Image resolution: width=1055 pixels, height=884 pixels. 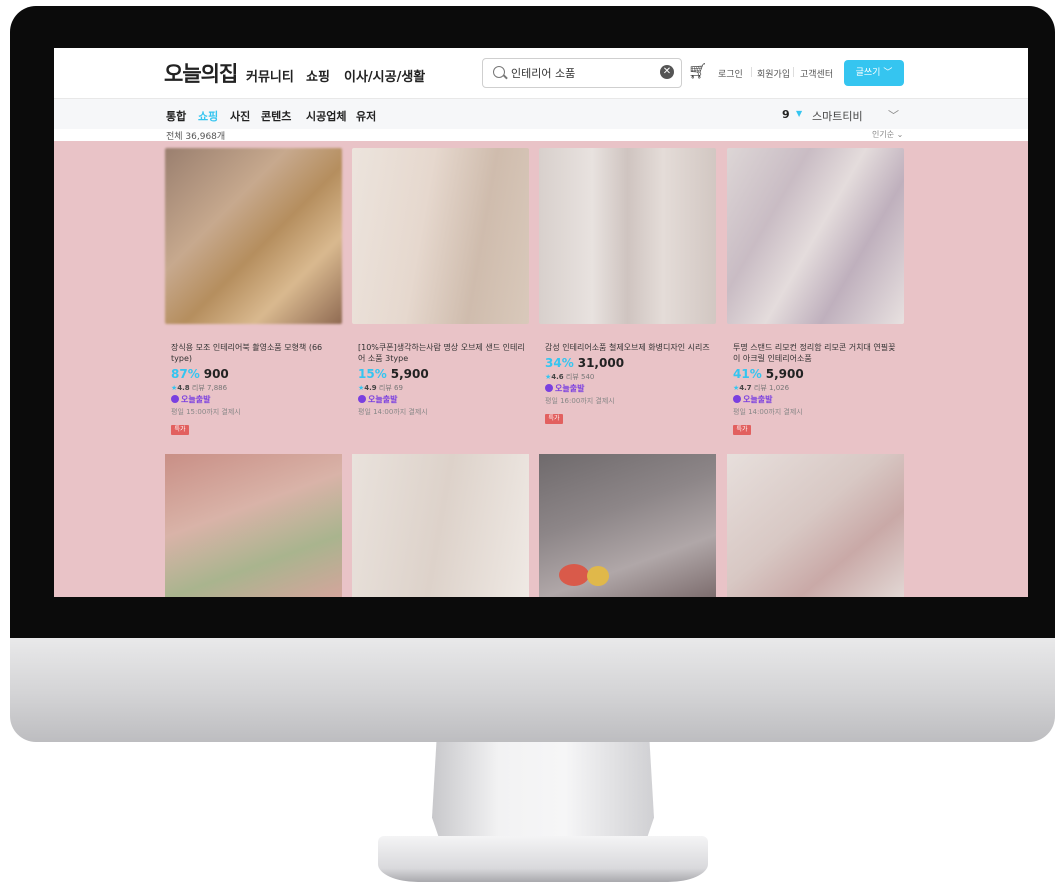 I want to click on tab-users: 유저, so click(x=366, y=116).